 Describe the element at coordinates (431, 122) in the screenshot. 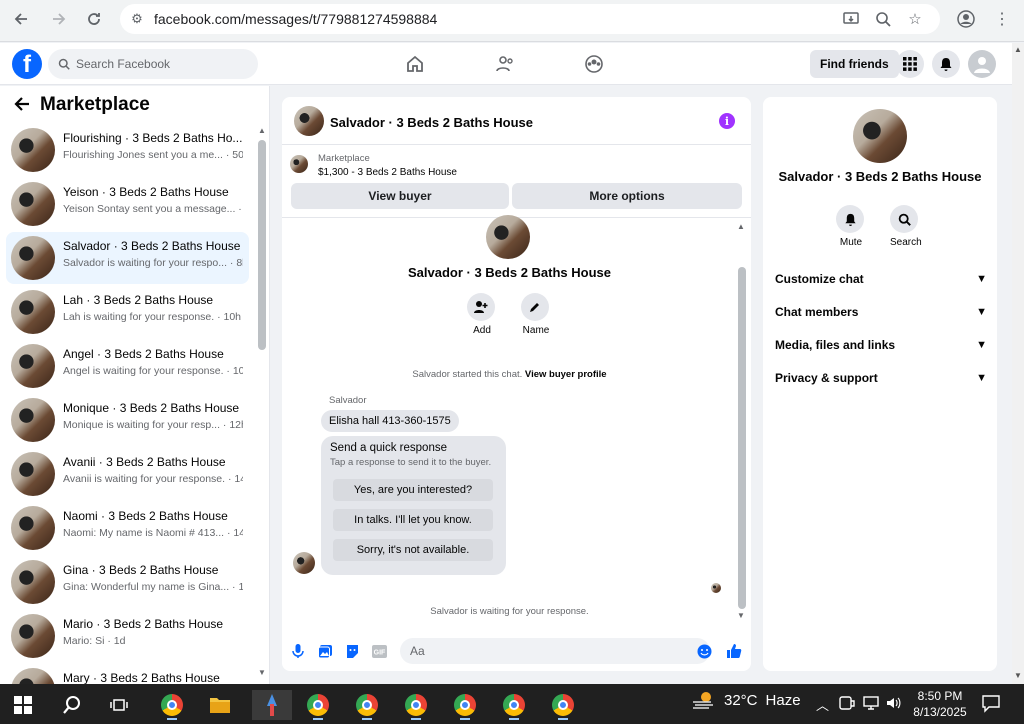

I see `conversation-title: Salvador · 3 Beds 2 Baths House` at that location.